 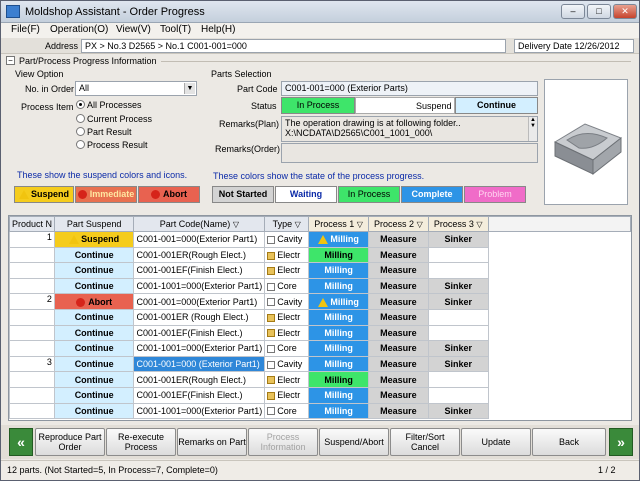 What do you see at coordinates (283, 442) in the screenshot?
I see `process-information-button: Process Information` at bounding box center [283, 442].